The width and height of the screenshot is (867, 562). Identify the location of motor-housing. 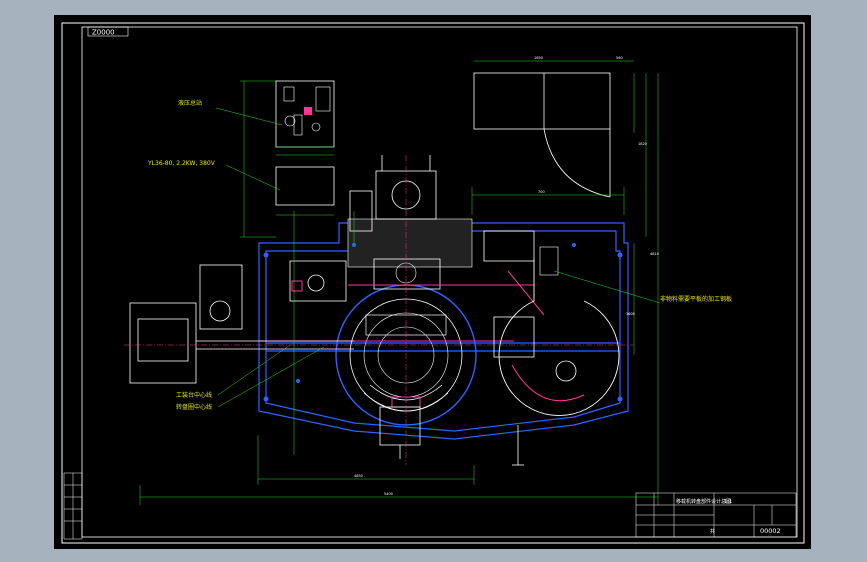
(305, 186).